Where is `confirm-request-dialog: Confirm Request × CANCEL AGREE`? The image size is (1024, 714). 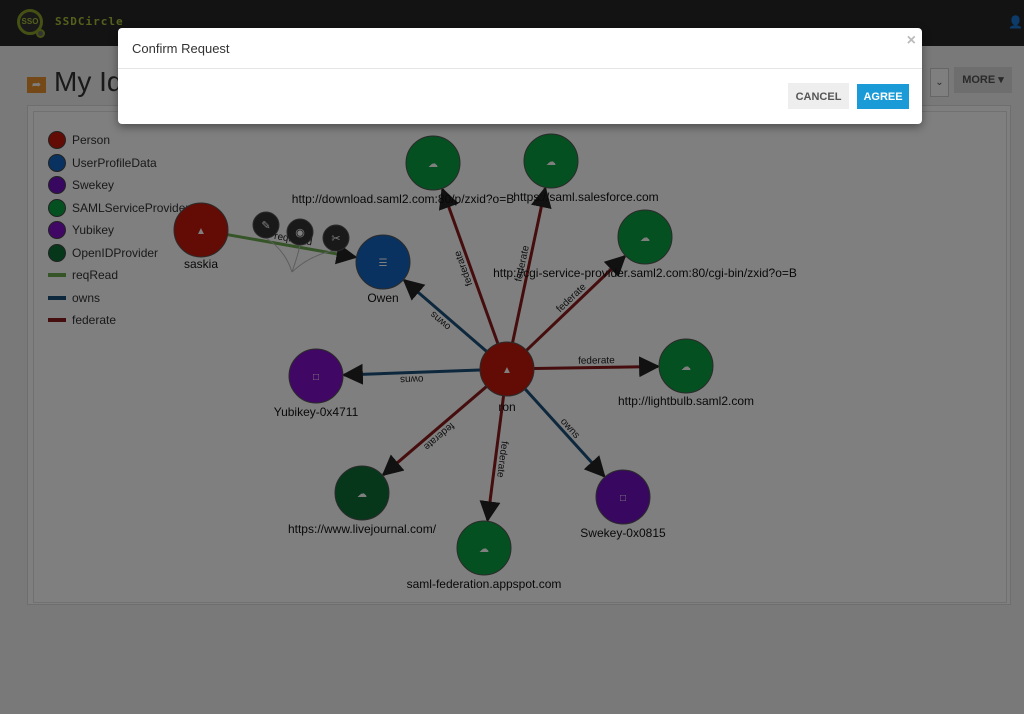
confirm-request-dialog: Confirm Request × CANCEL AGREE is located at coordinates (520, 76).